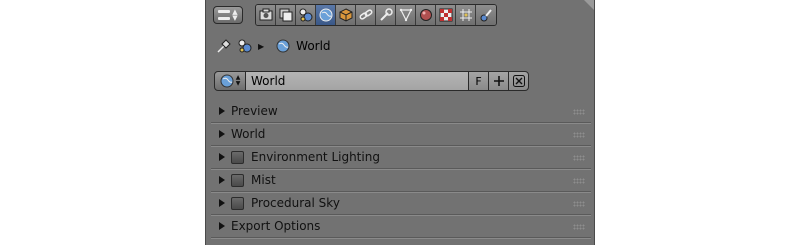 This screenshot has height=245, width=800. Describe the element at coordinates (315, 157) in the screenshot. I see `panel-label: Environment Lighting` at that location.